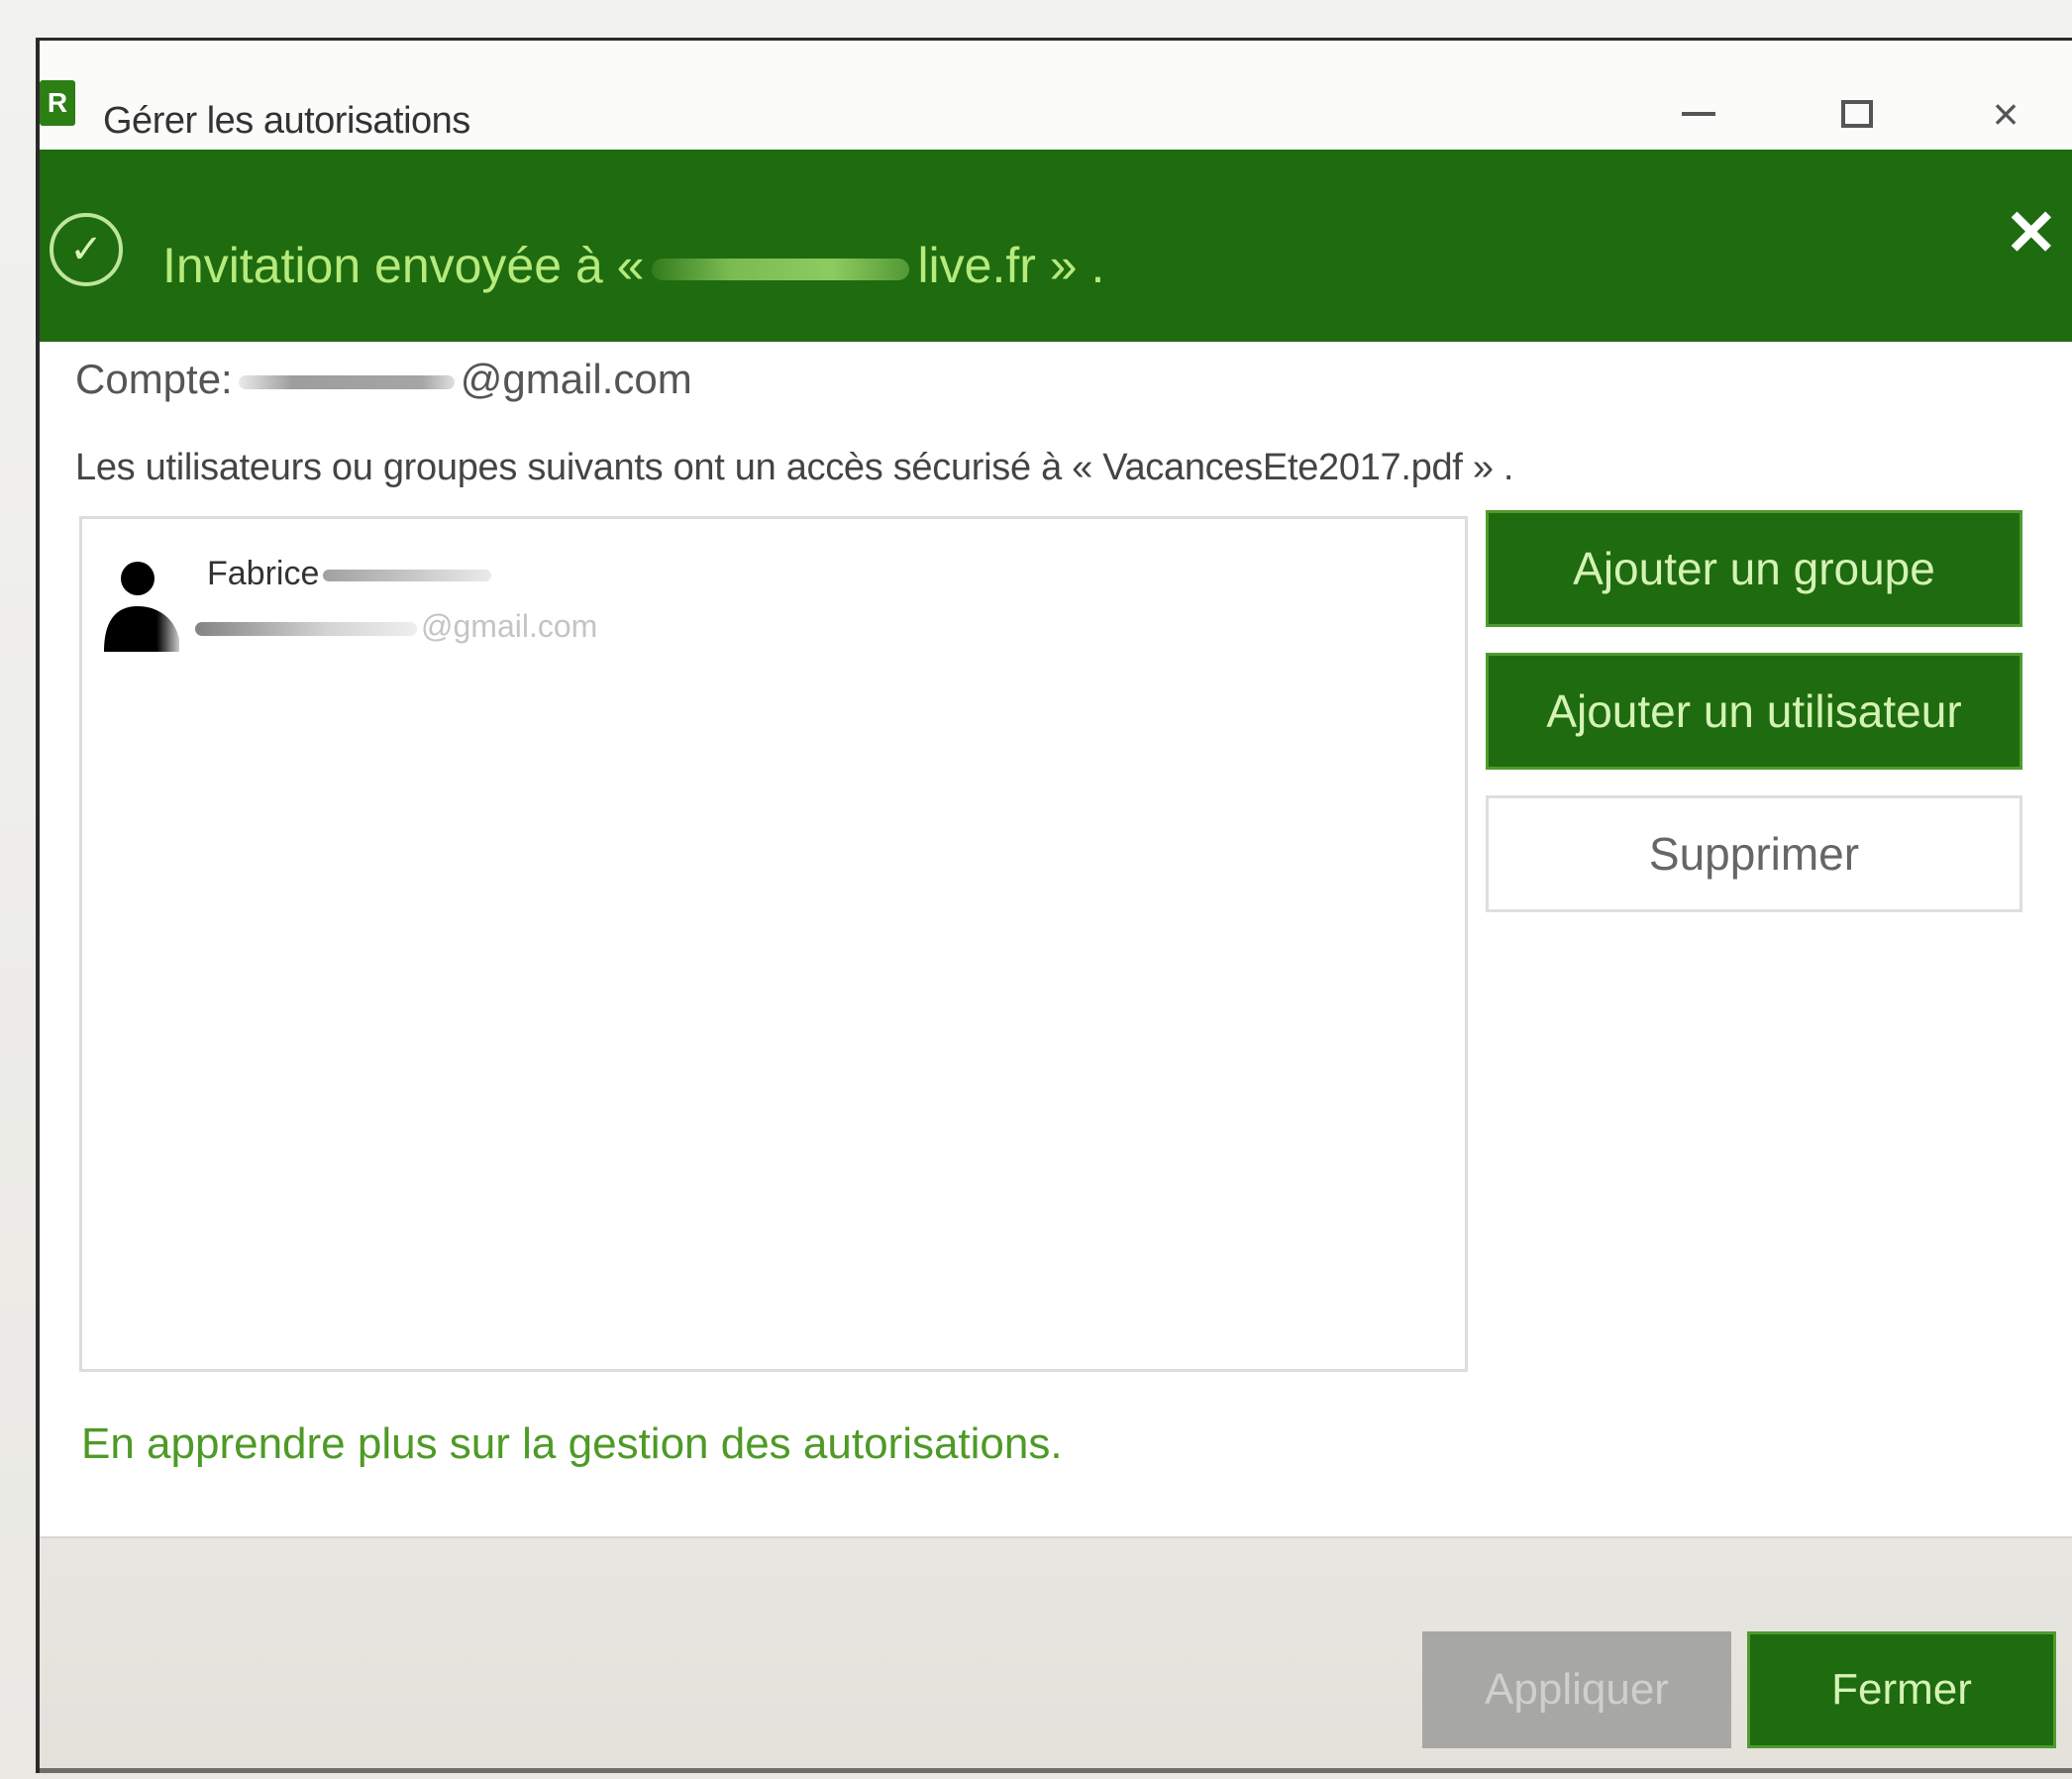 The height and width of the screenshot is (1779, 2072). I want to click on user-name-text: Fabrice, so click(264, 573).